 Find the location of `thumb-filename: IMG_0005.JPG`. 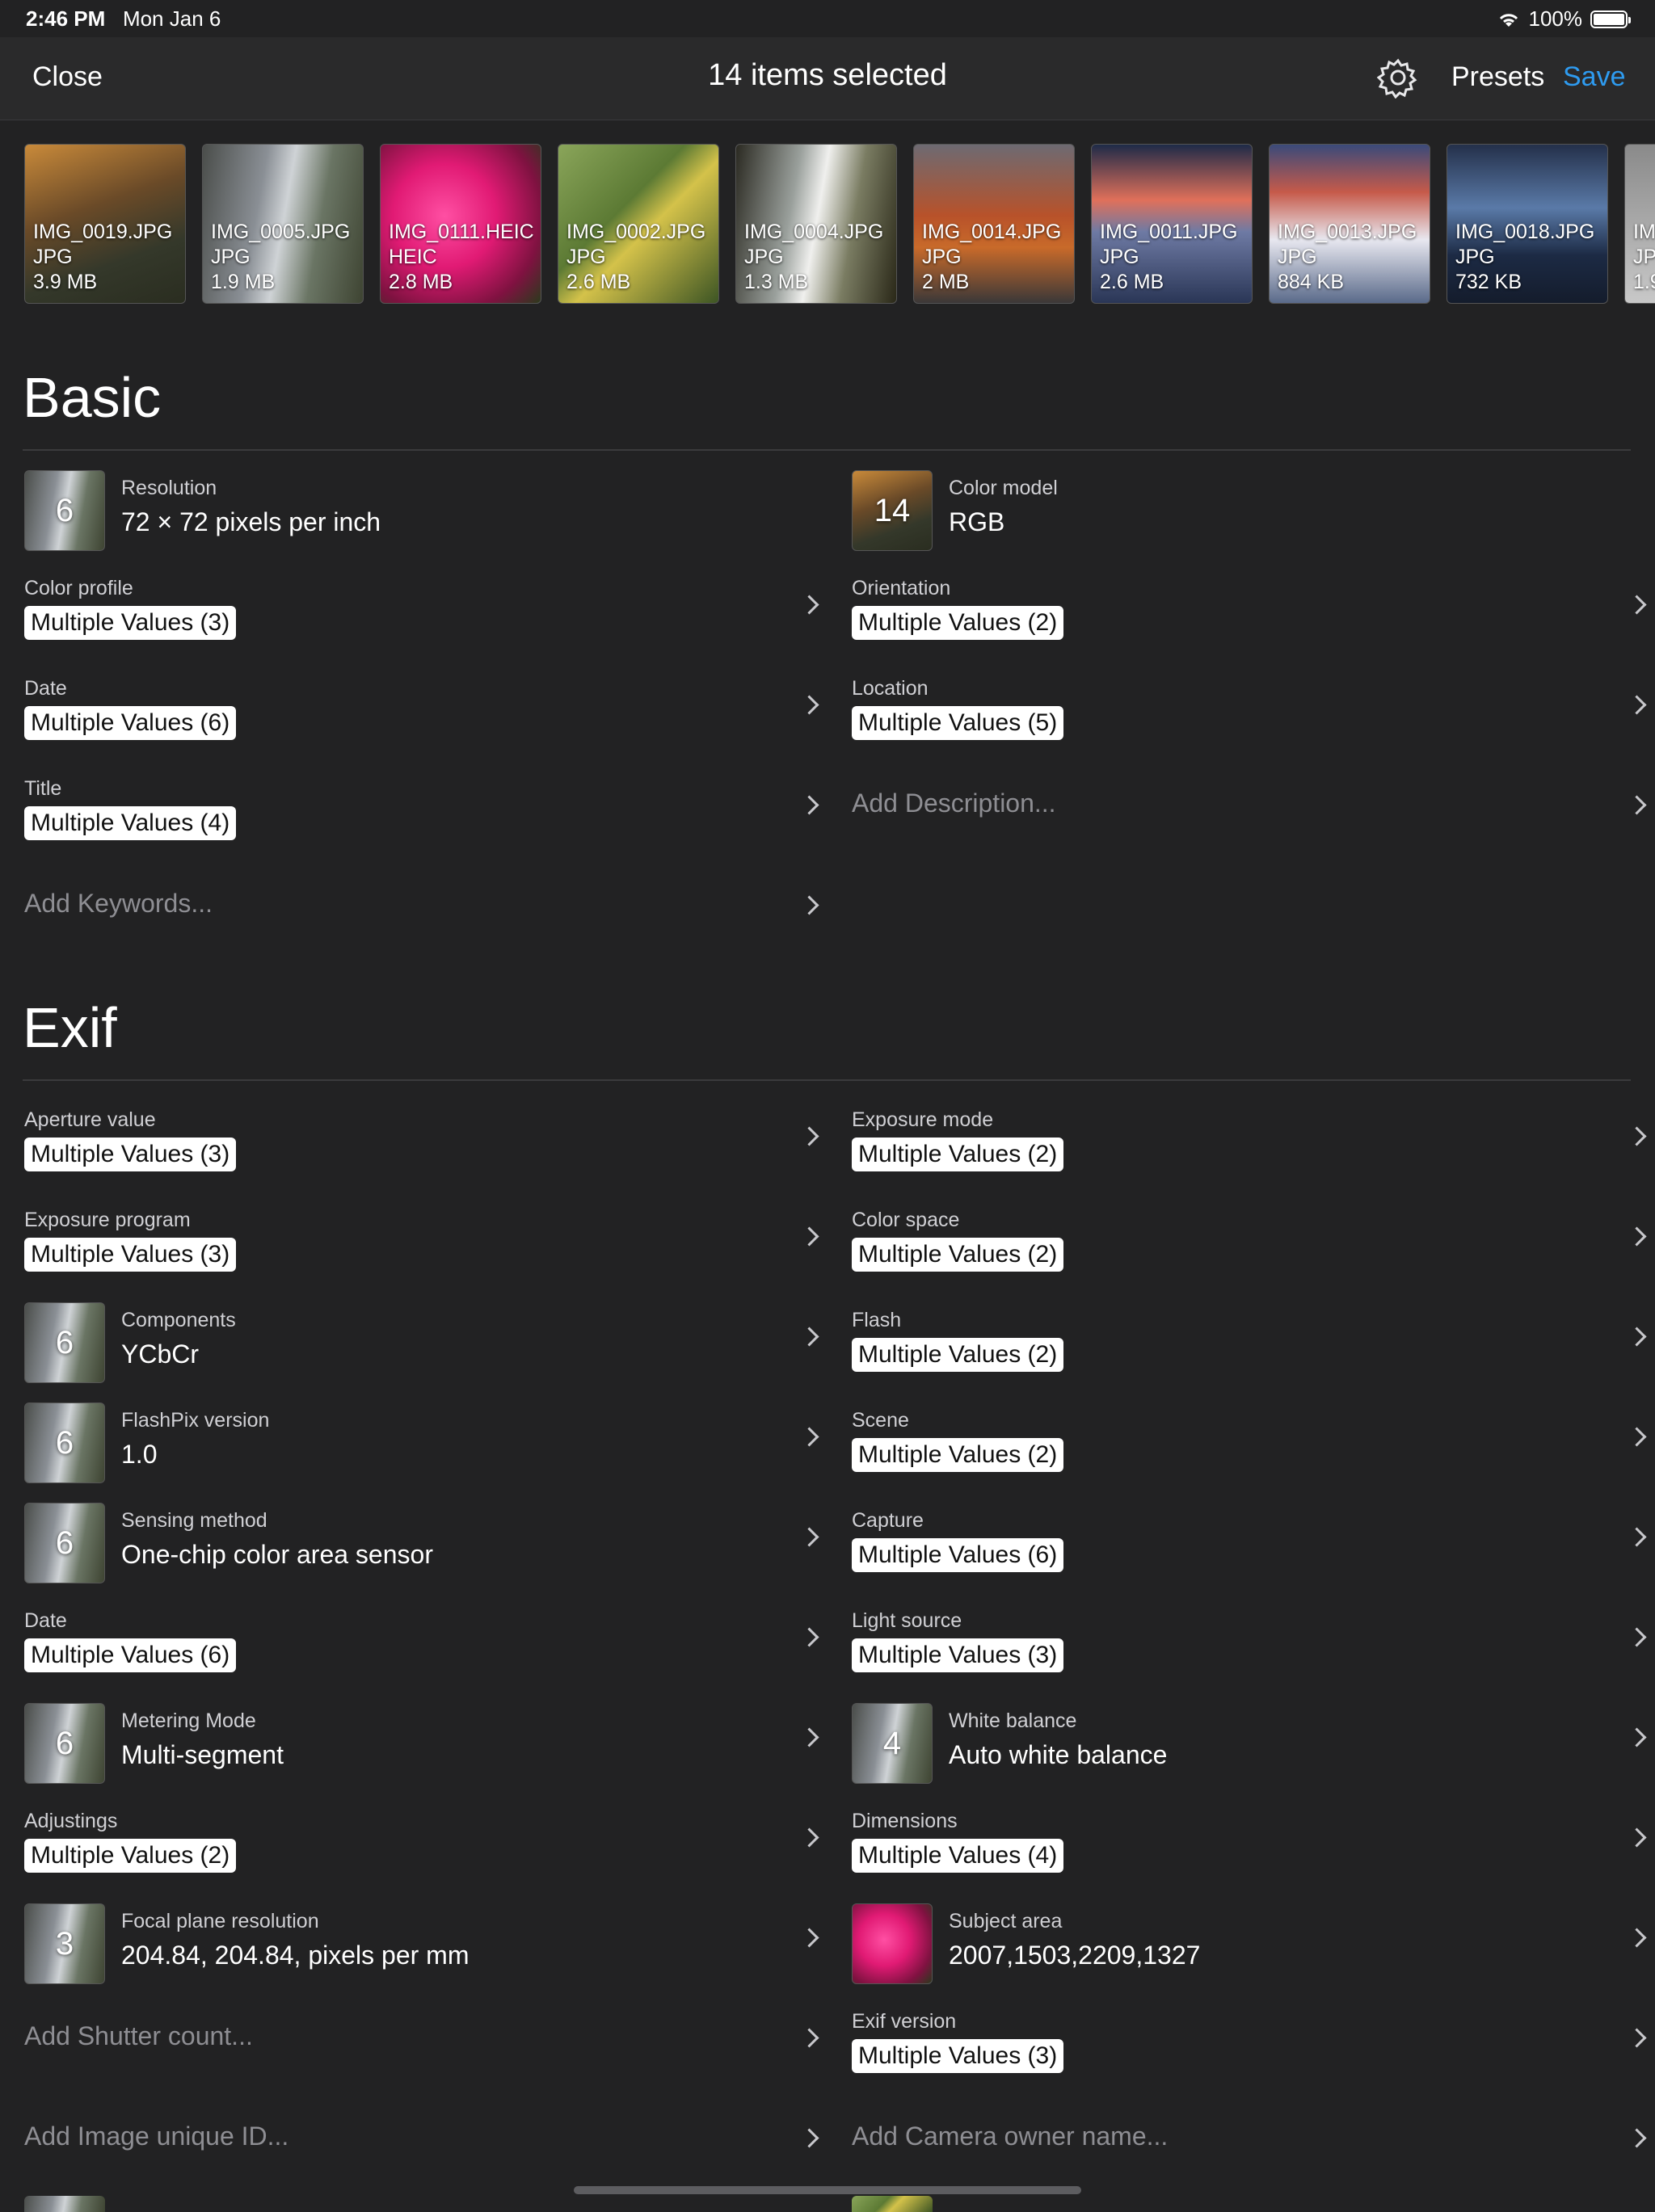

thumb-filename: IMG_0005.JPG is located at coordinates (281, 232).